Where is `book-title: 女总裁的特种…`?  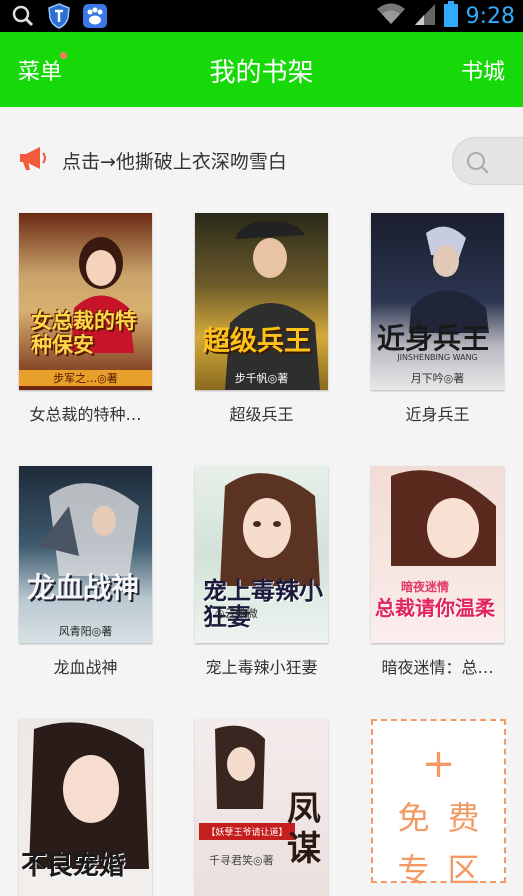
book-title: 女总裁的特种… is located at coordinates (86, 413).